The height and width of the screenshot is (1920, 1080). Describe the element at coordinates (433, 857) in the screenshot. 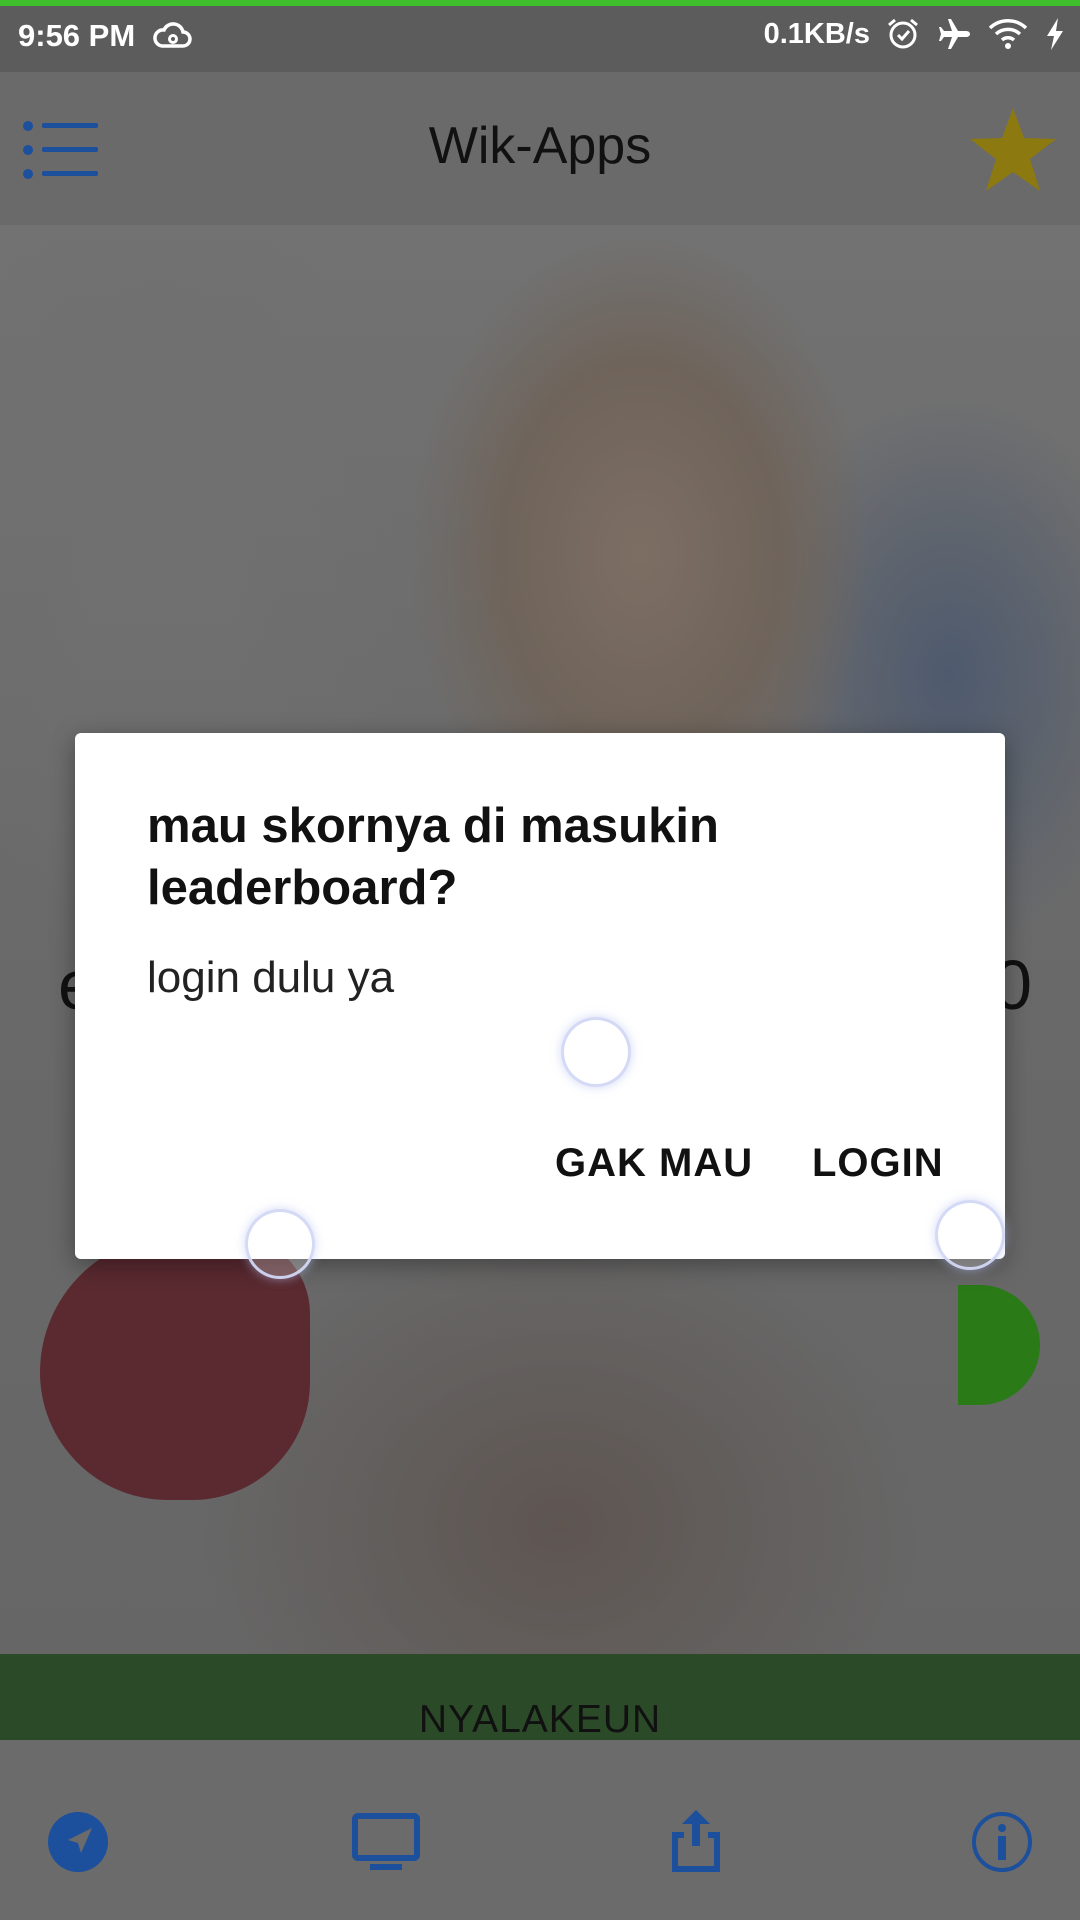

I see `dialog-title: mau skornya di masukin leaderboard?` at that location.